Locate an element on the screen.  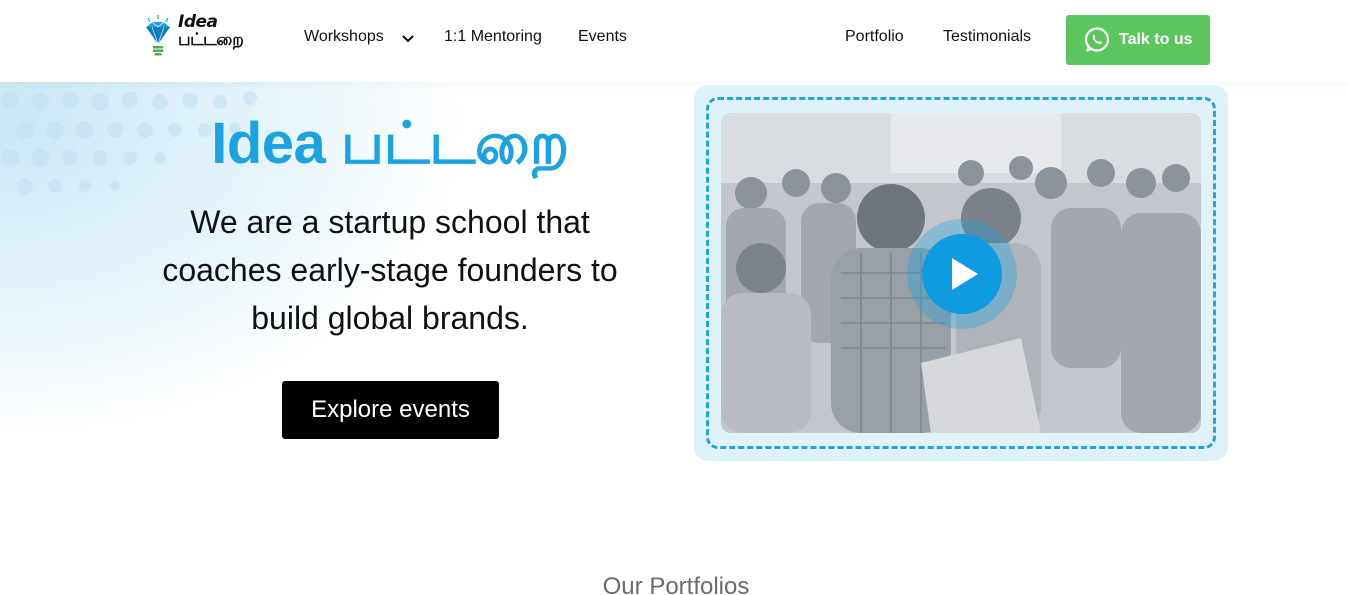
talk-to-us-button: Talk to us is located at coordinates (1138, 40).